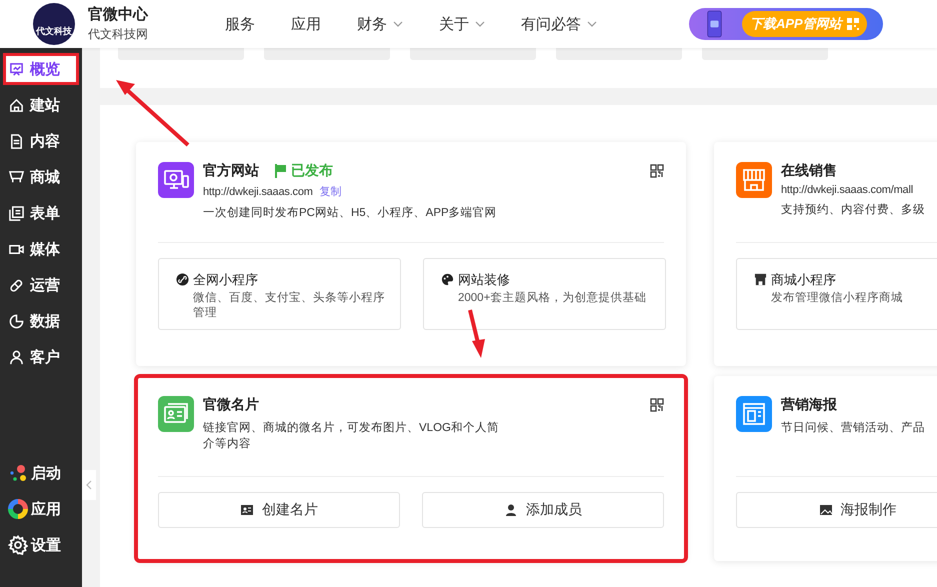  Describe the element at coordinates (16, 69) in the screenshot. I see `overview-icon` at that location.